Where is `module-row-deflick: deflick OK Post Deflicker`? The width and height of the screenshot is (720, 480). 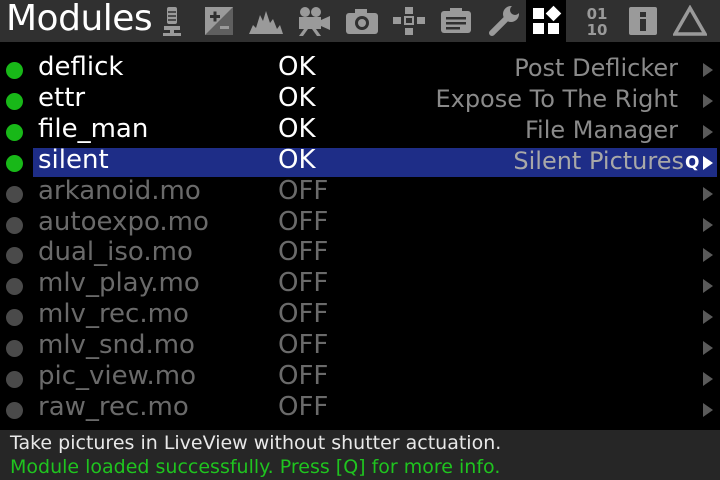 module-row-deflick: deflick OK Post Deflicker is located at coordinates (360, 68).